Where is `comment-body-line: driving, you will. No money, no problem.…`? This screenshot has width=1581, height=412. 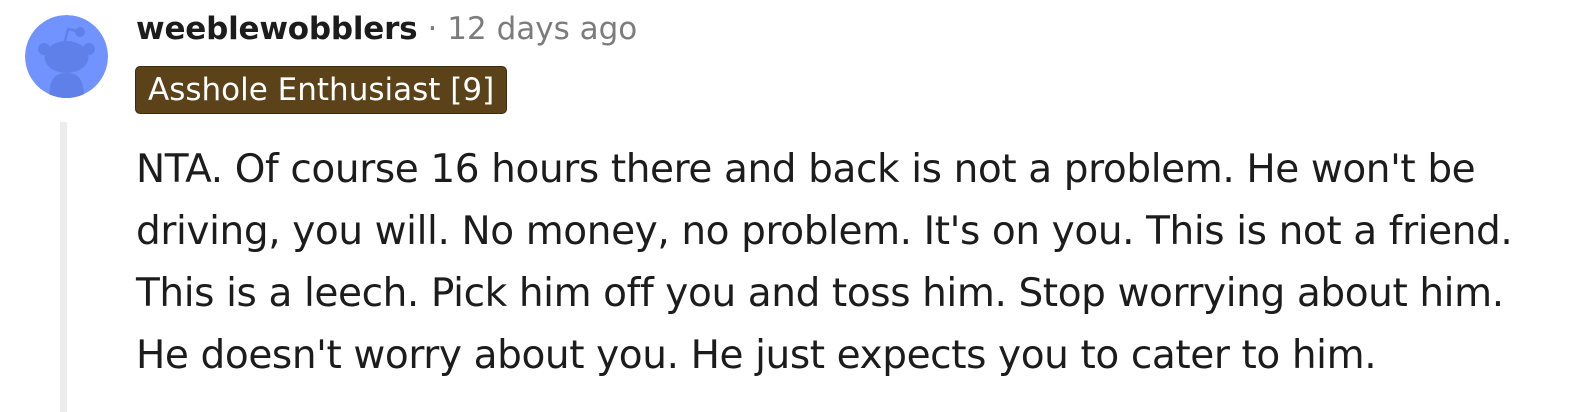 comment-body-line: driving, you will. No money, no problem.… is located at coordinates (824, 231).